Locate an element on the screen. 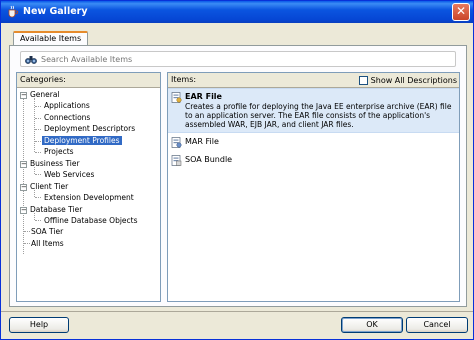 The image size is (474, 340). button-separator is located at coordinates (237, 312).